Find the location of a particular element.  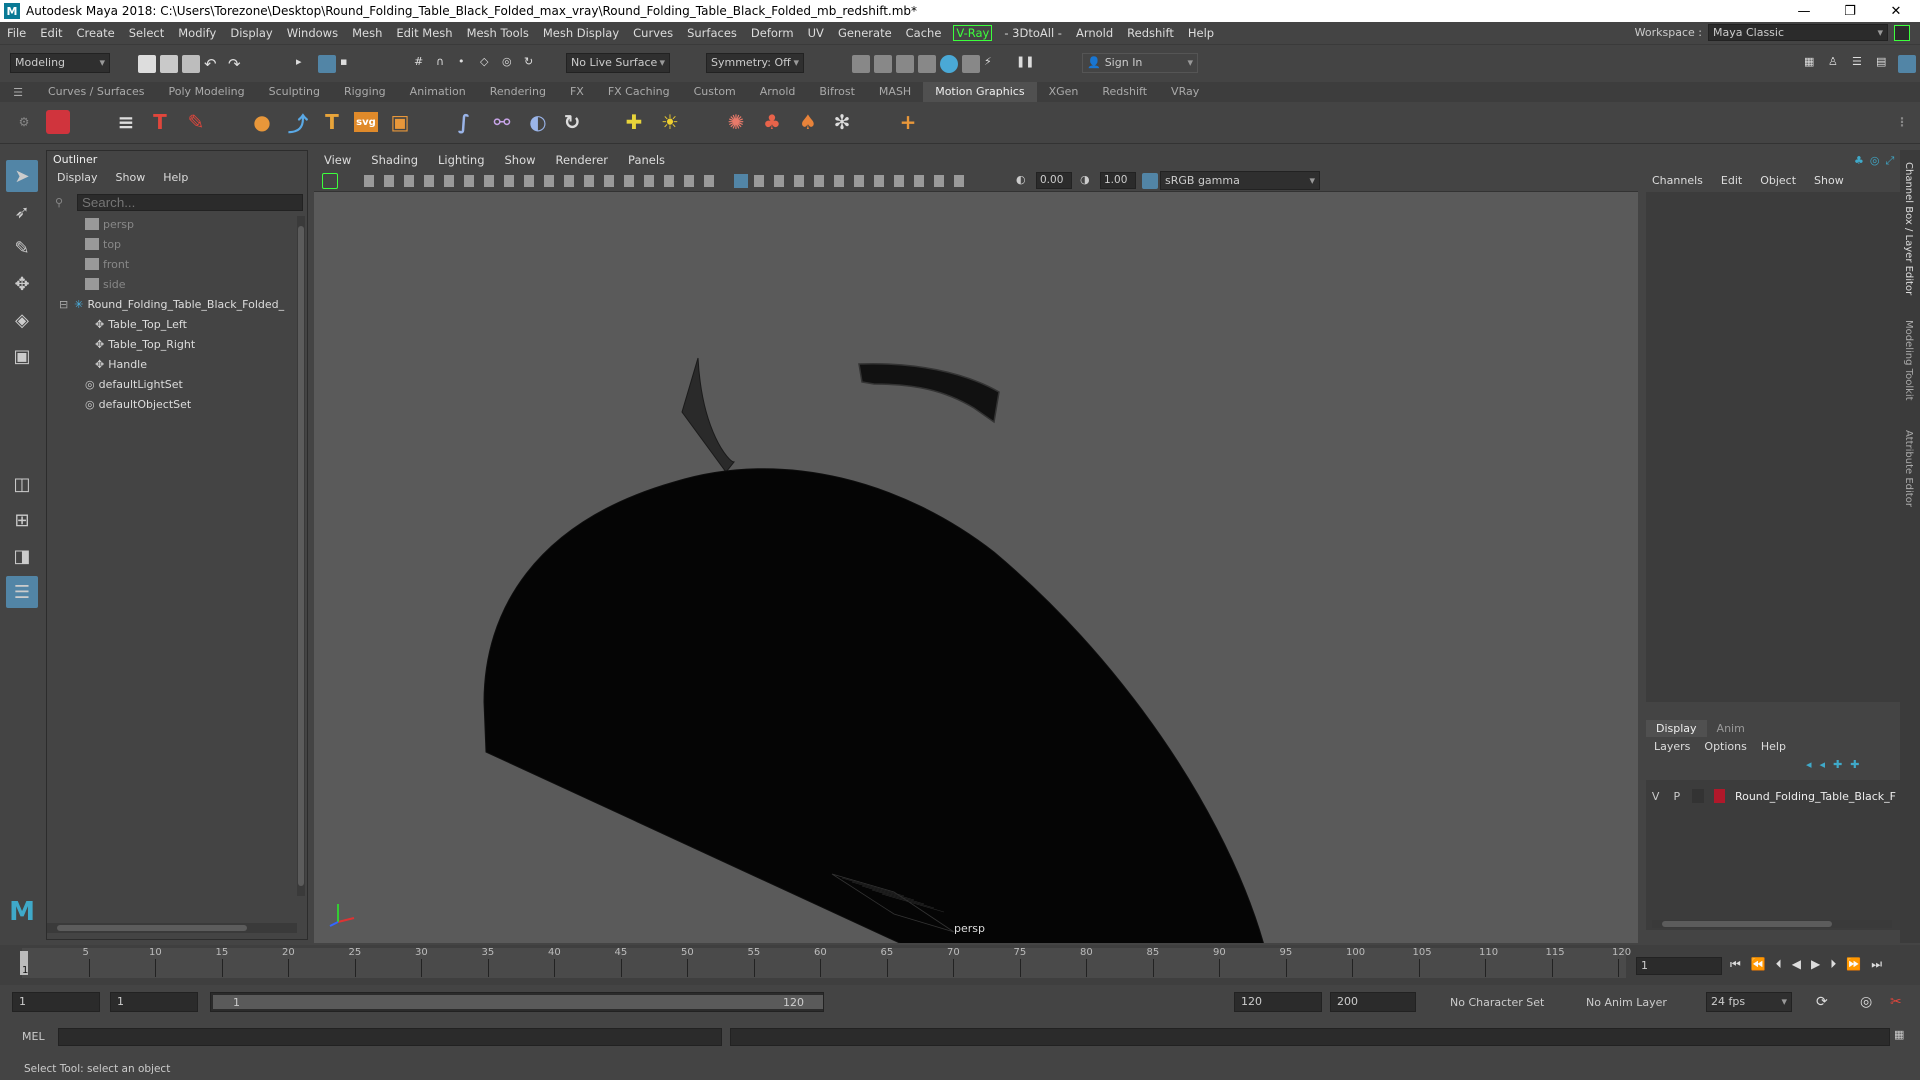

mode-dropdown: Modeling is located at coordinates (60, 63).